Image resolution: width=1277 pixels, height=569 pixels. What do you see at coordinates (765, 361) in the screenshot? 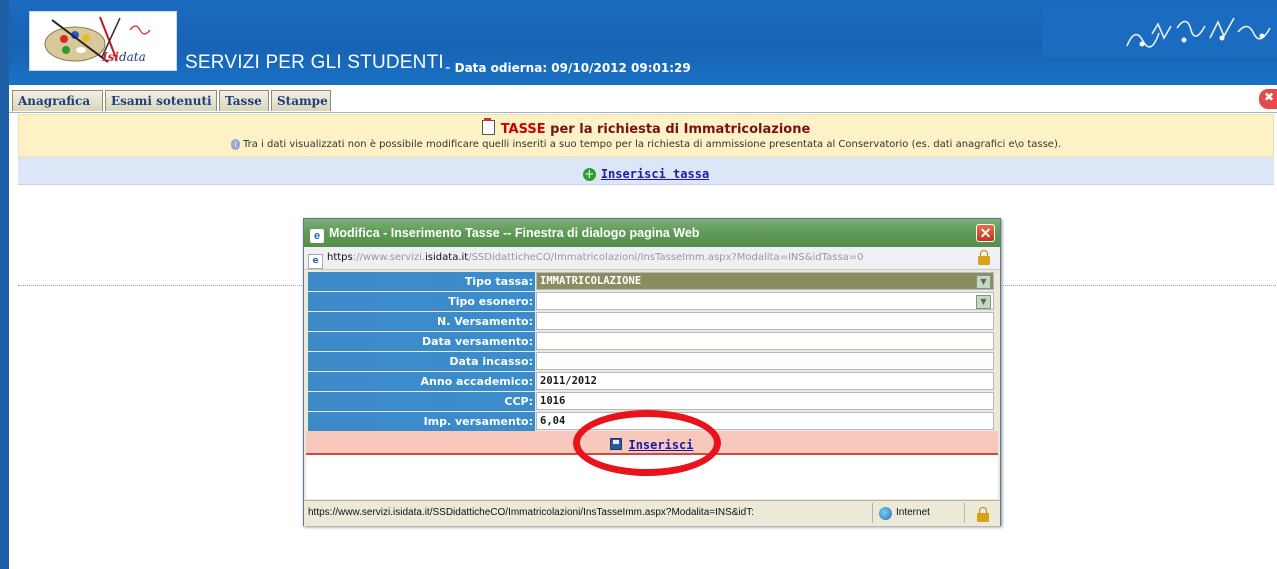
I see `data-incasso-input` at bounding box center [765, 361].